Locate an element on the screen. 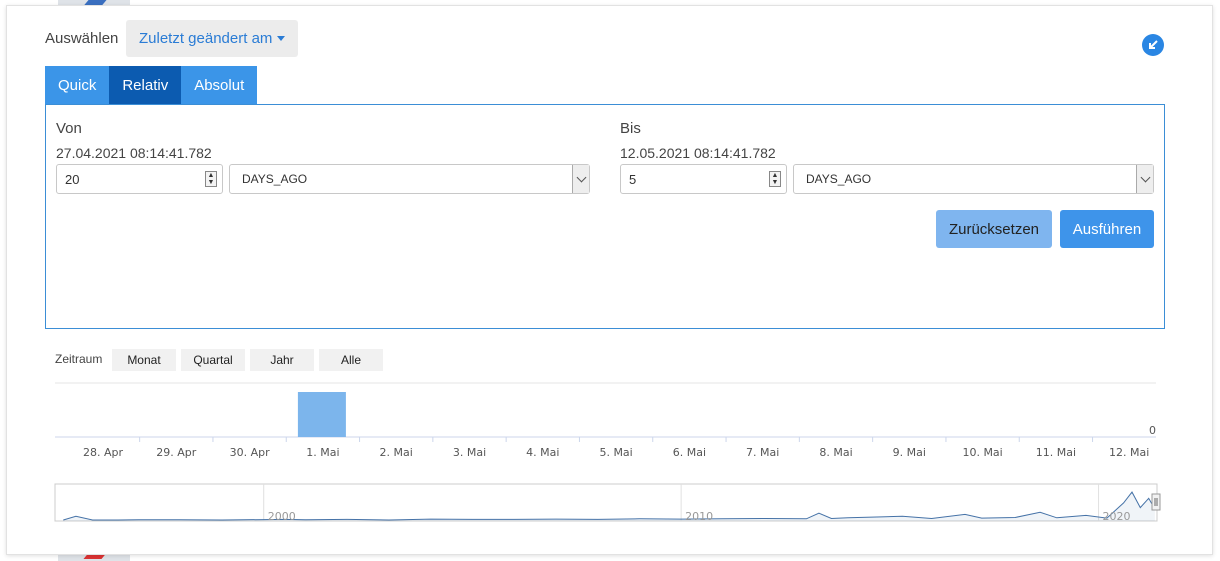 This screenshot has width=1220, height=561. reset-button: Zurücksetzen is located at coordinates (994, 229).